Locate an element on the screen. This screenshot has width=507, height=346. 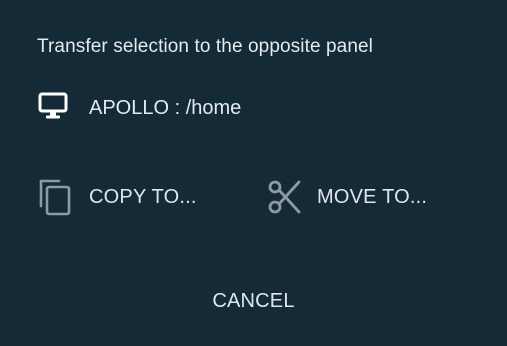
dialog-title: Transfer selection to the opposite panel is located at coordinates (205, 46).